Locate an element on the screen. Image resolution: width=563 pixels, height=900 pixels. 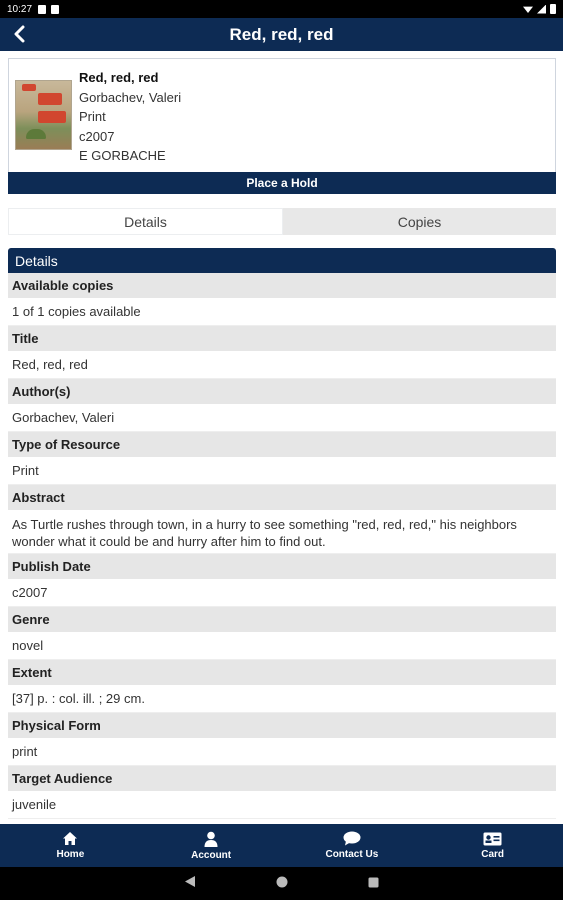
chevron-left-icon is located at coordinates (19, 34).